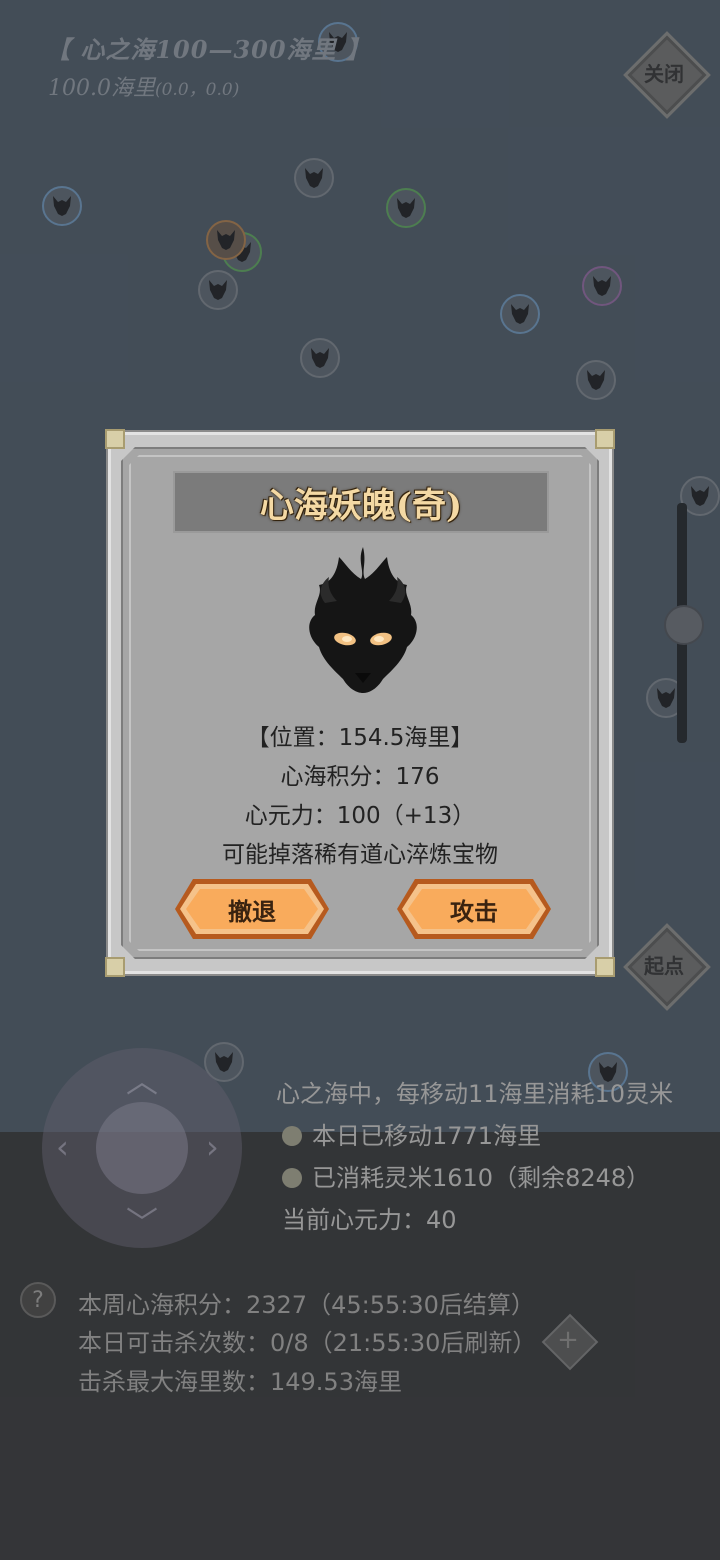  What do you see at coordinates (360, 738) in the screenshot?
I see `monster-position: 【位置：154.5海里】` at bounding box center [360, 738].